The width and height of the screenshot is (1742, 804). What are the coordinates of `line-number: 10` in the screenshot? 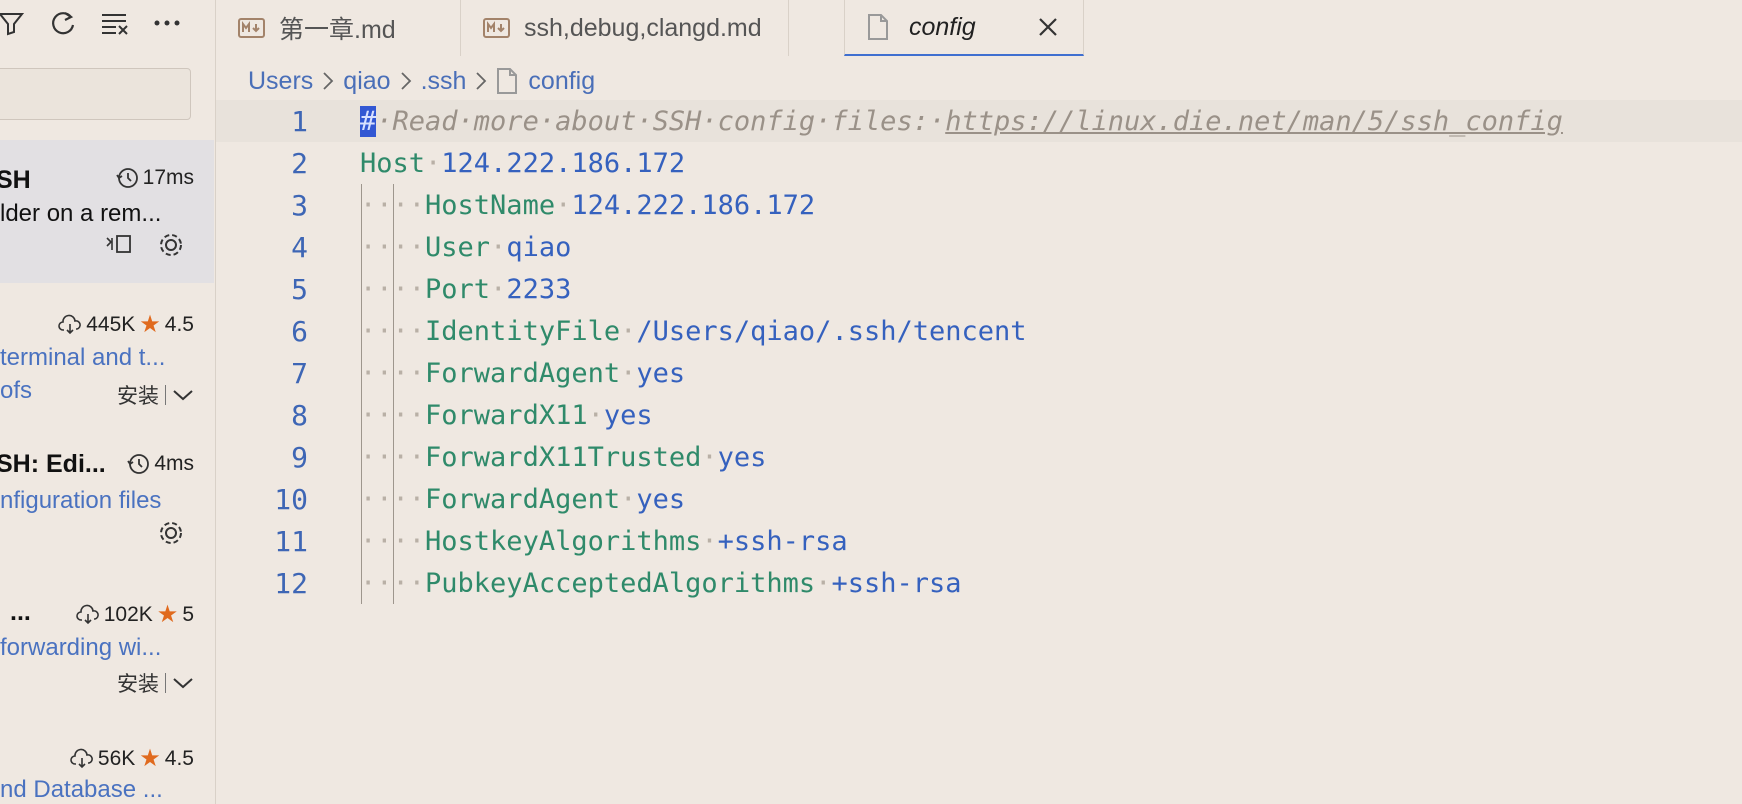 It's located at (291, 499).